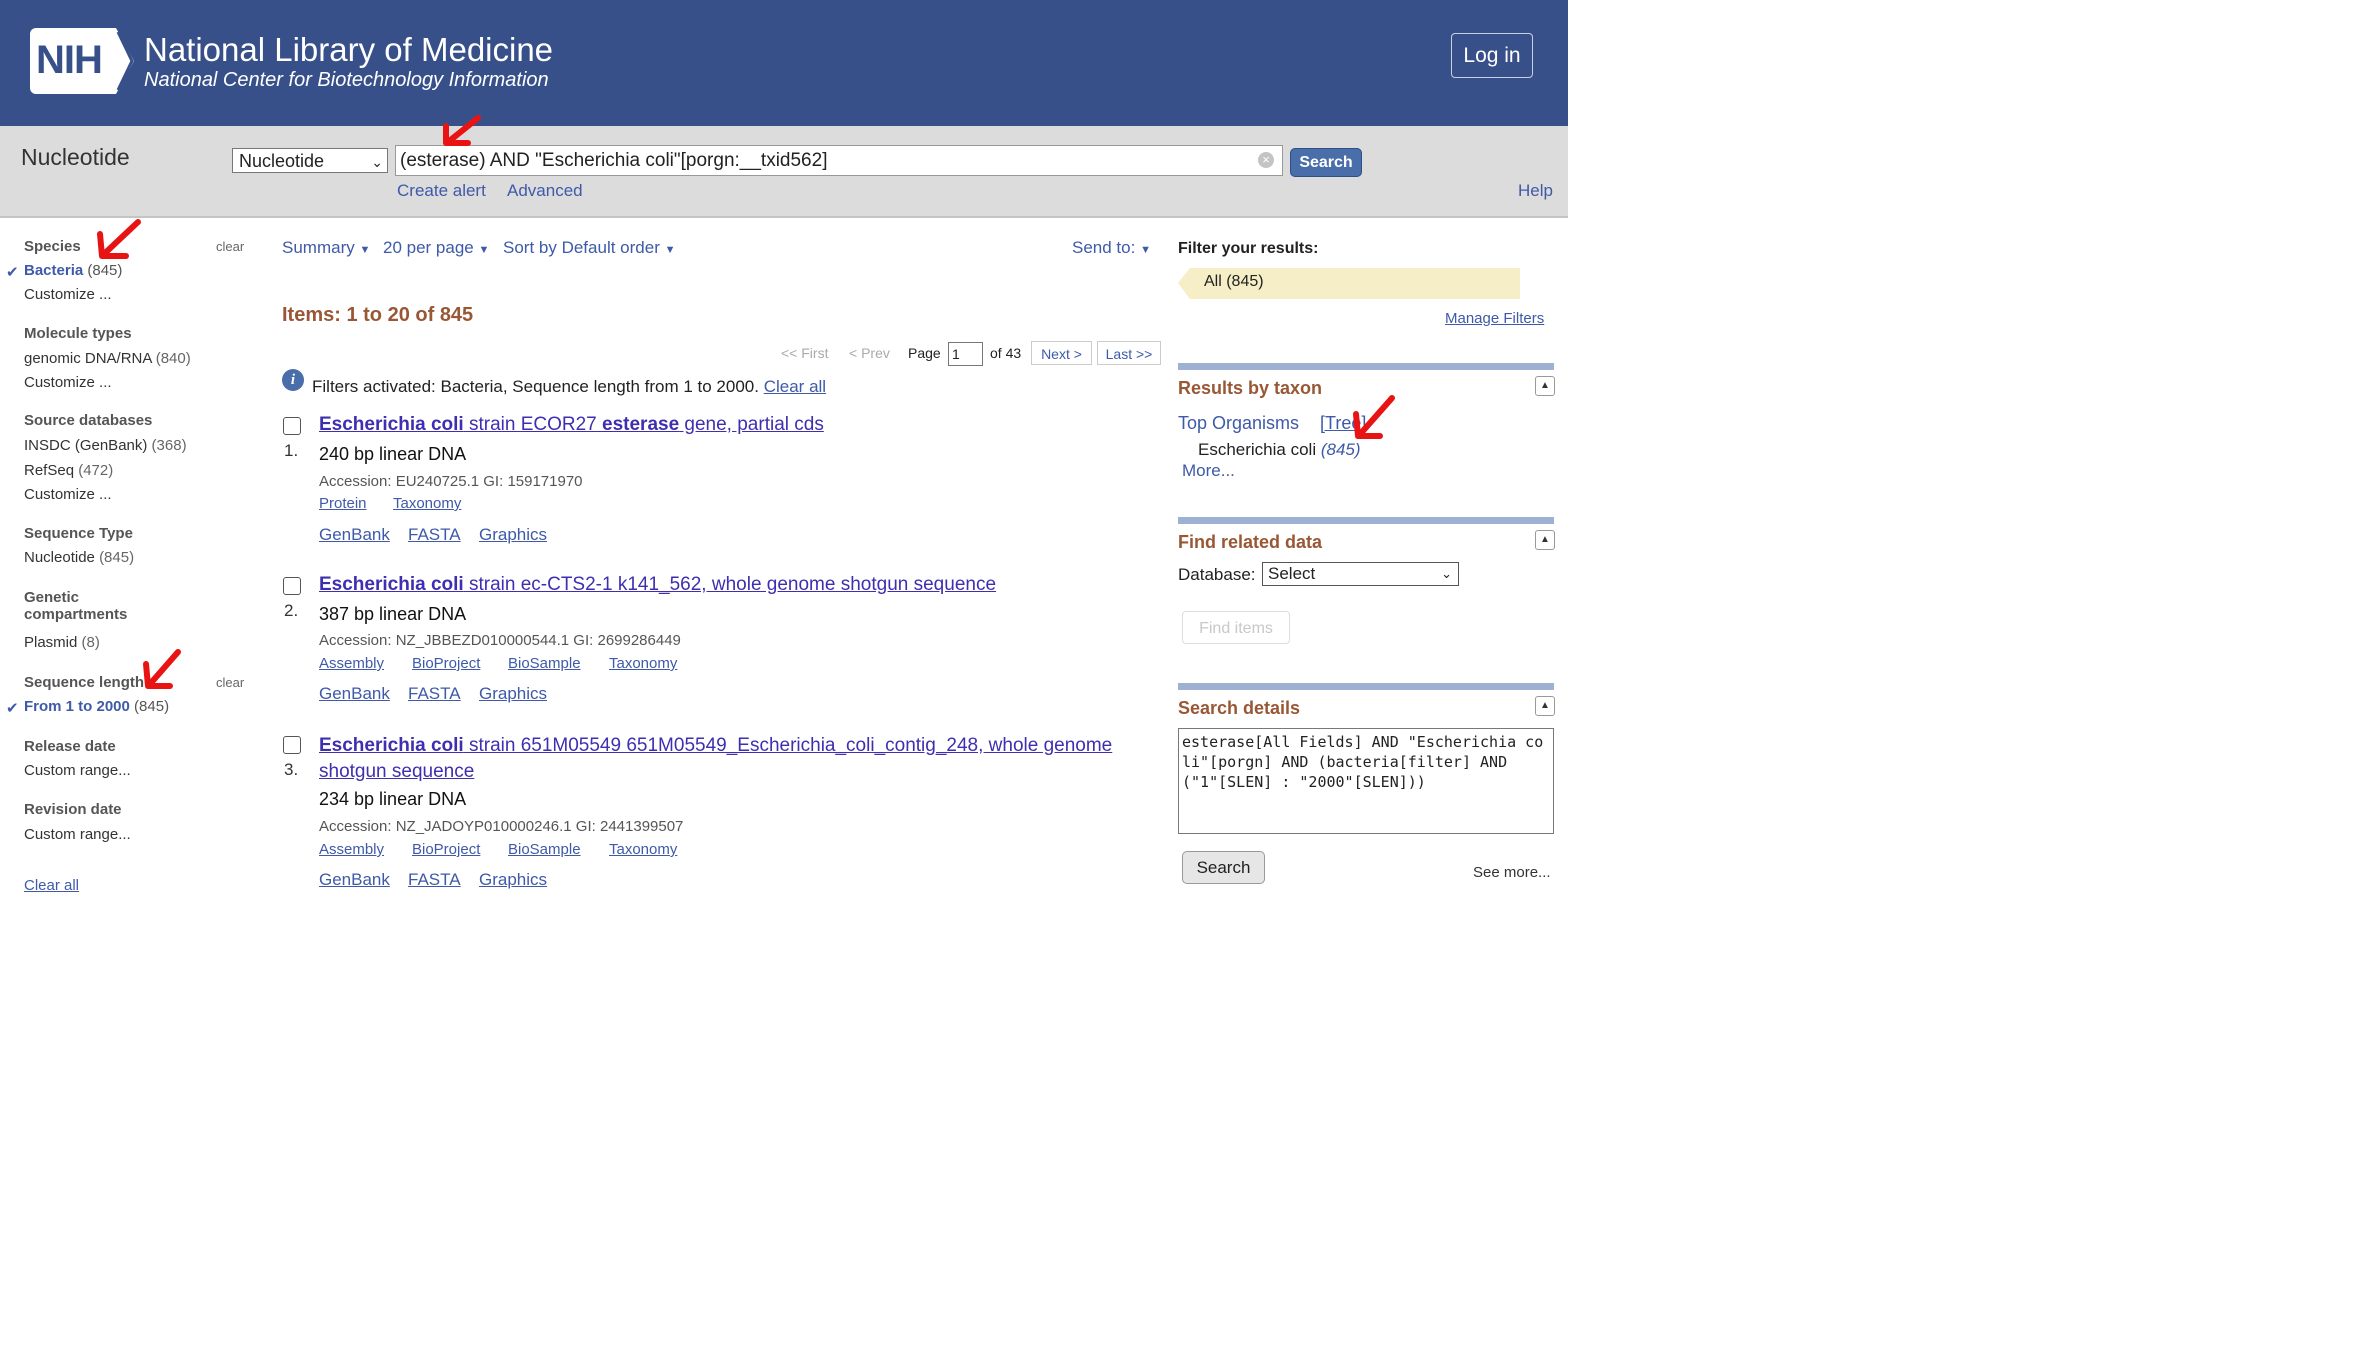  I want to click on summary-dropdown: Summary ▼, so click(326, 248).